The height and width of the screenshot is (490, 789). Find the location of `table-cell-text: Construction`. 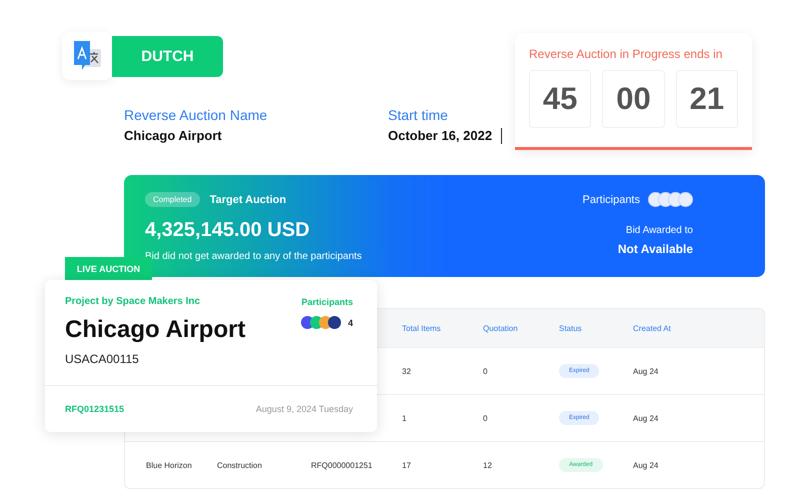

table-cell-text: Construction is located at coordinates (240, 465).